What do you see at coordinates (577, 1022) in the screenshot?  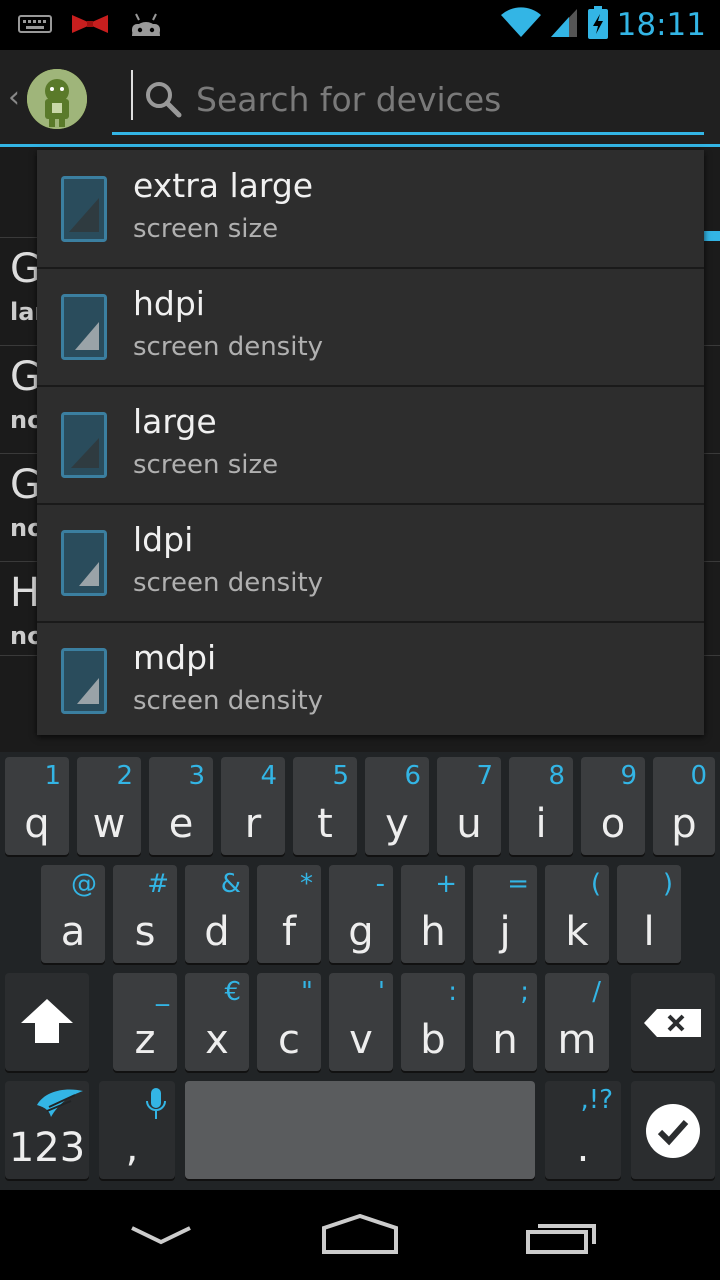 I see `key-m: / m` at bounding box center [577, 1022].